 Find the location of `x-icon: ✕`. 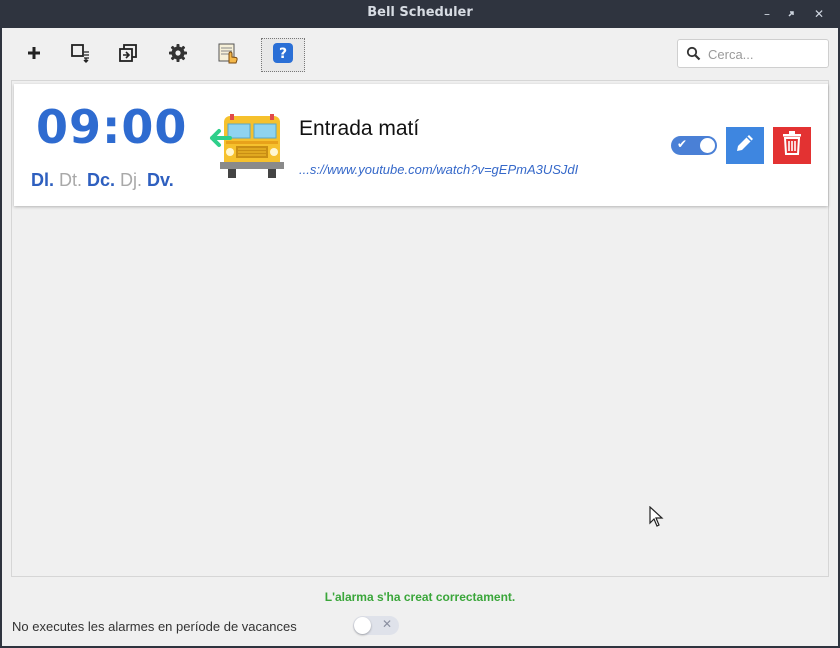

x-icon: ✕ is located at coordinates (386, 624).